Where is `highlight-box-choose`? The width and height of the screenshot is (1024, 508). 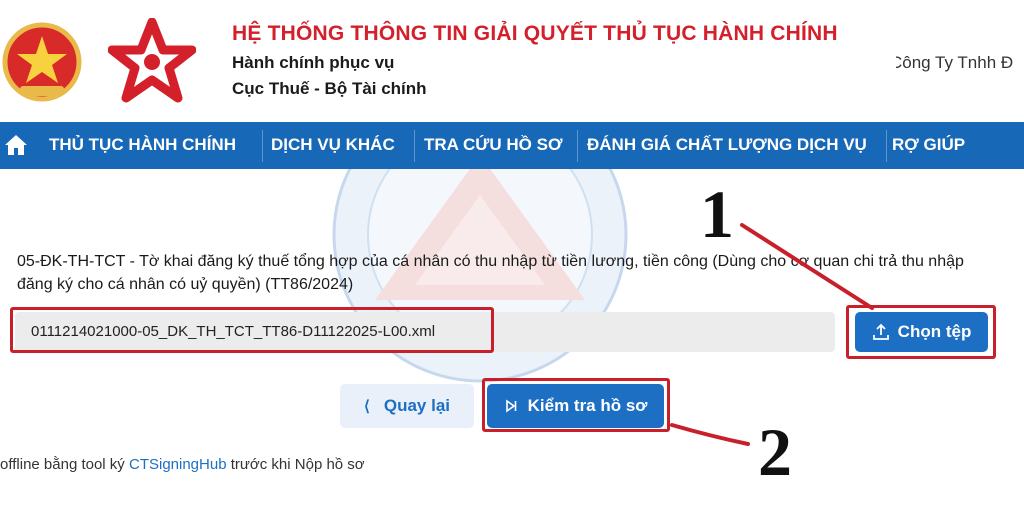 highlight-box-choose is located at coordinates (921, 332).